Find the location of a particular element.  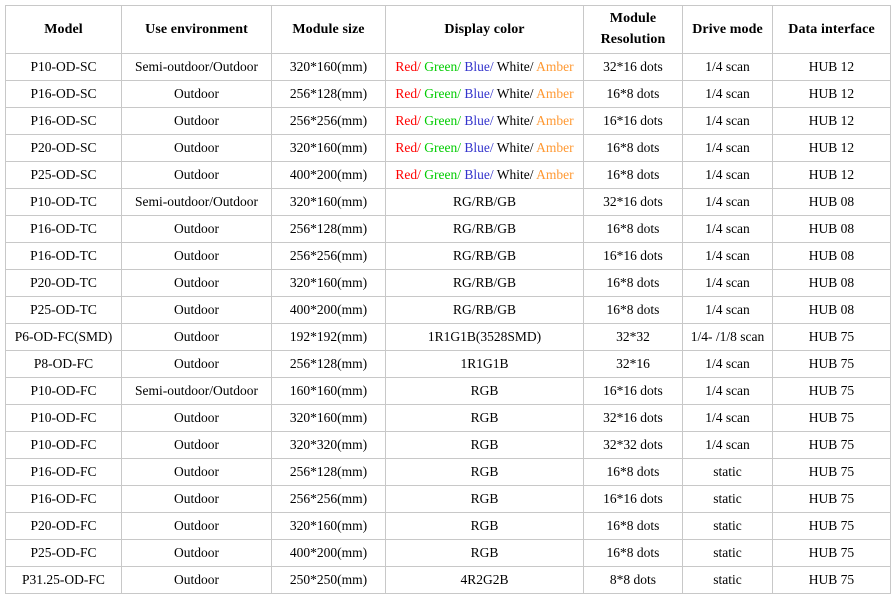

cell-model: P31.25-OD-FC is located at coordinates (63, 580).